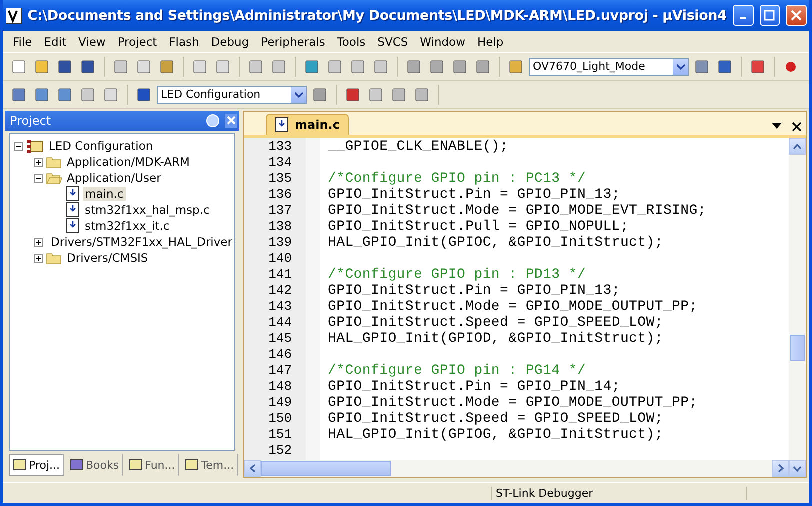 The height and width of the screenshot is (506, 812). What do you see at coordinates (458, 371) in the screenshot?
I see `code-comment: /*Configure GPIO pin : PG14 */` at bounding box center [458, 371].